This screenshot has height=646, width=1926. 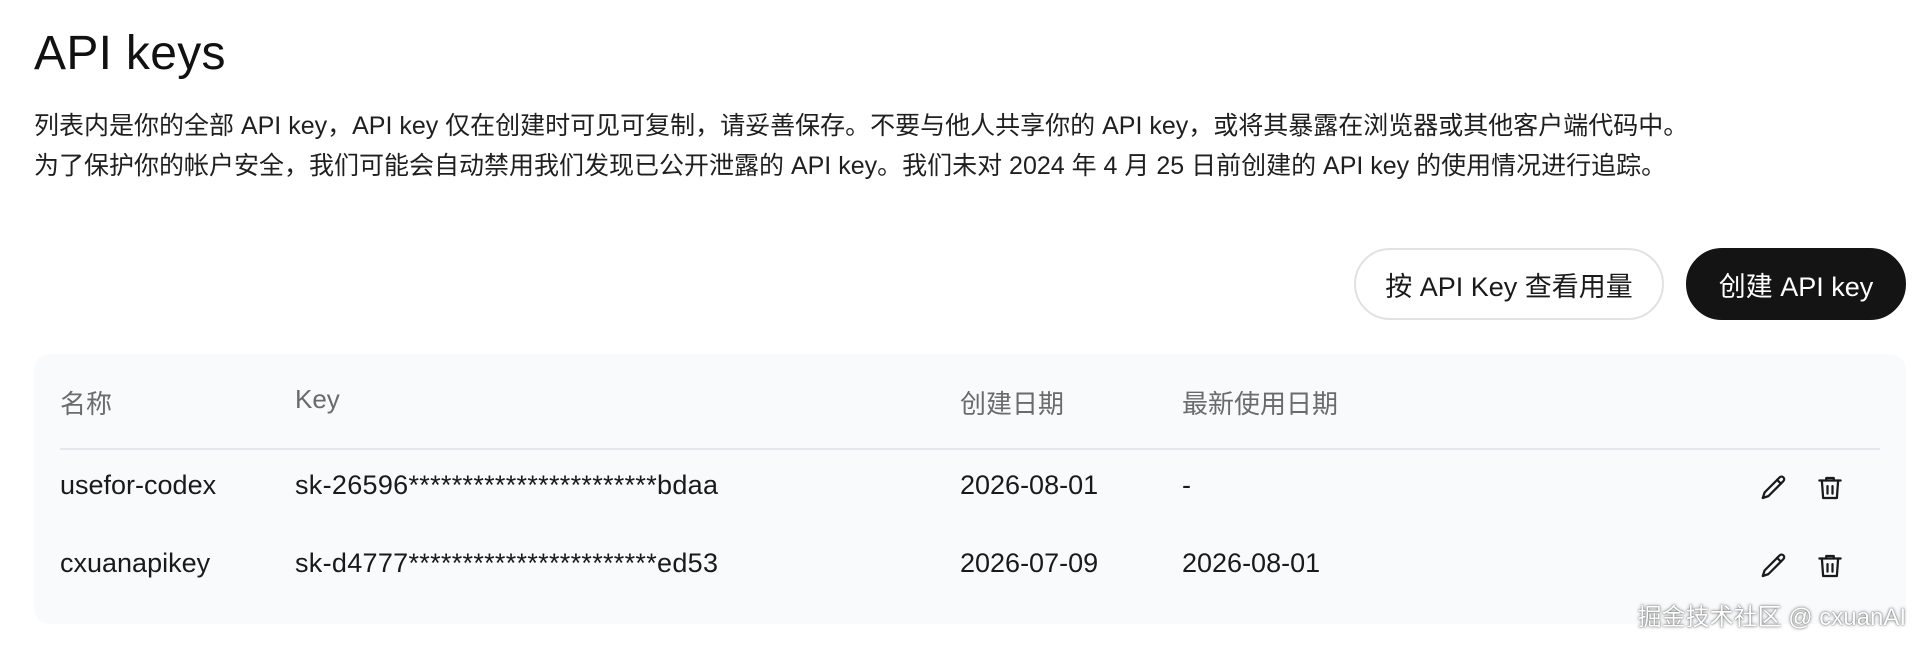 What do you see at coordinates (507, 485) in the screenshot?
I see `key-value: sk-26596***********************bdaa` at bounding box center [507, 485].